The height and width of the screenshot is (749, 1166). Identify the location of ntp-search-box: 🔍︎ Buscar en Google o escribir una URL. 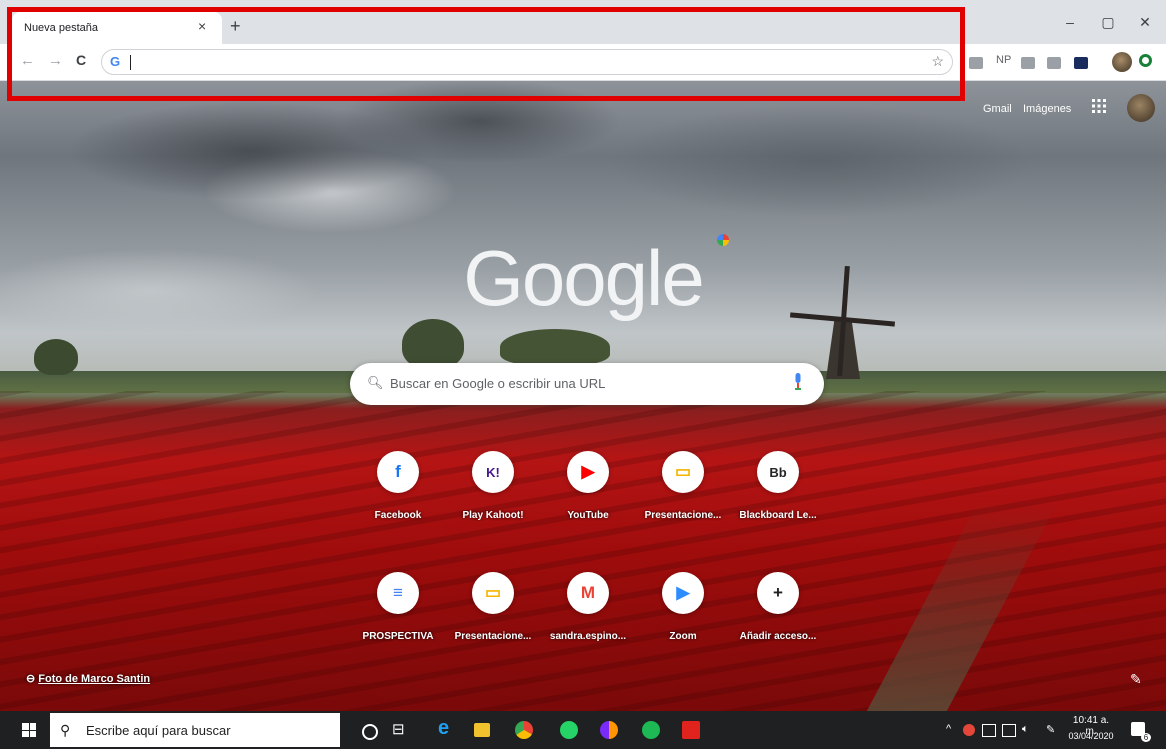
(587, 384).